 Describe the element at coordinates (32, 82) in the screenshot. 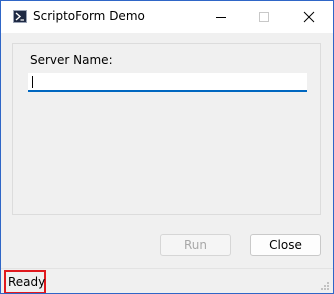

I see `text-caret` at that location.